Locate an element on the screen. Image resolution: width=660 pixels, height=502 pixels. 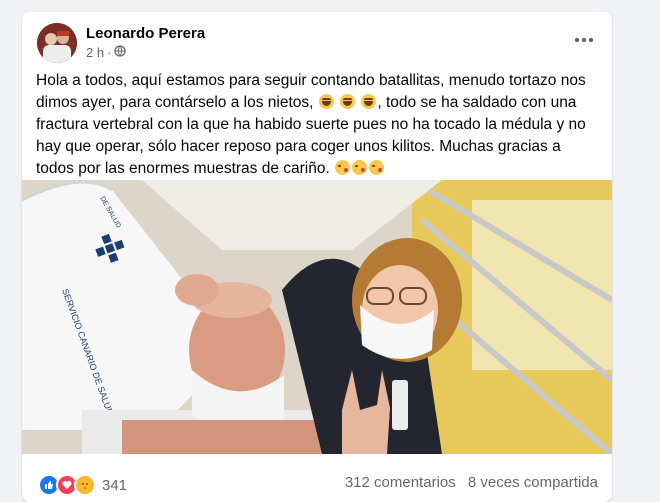
reactions-summary: 341 is located at coordinates (82, 485).